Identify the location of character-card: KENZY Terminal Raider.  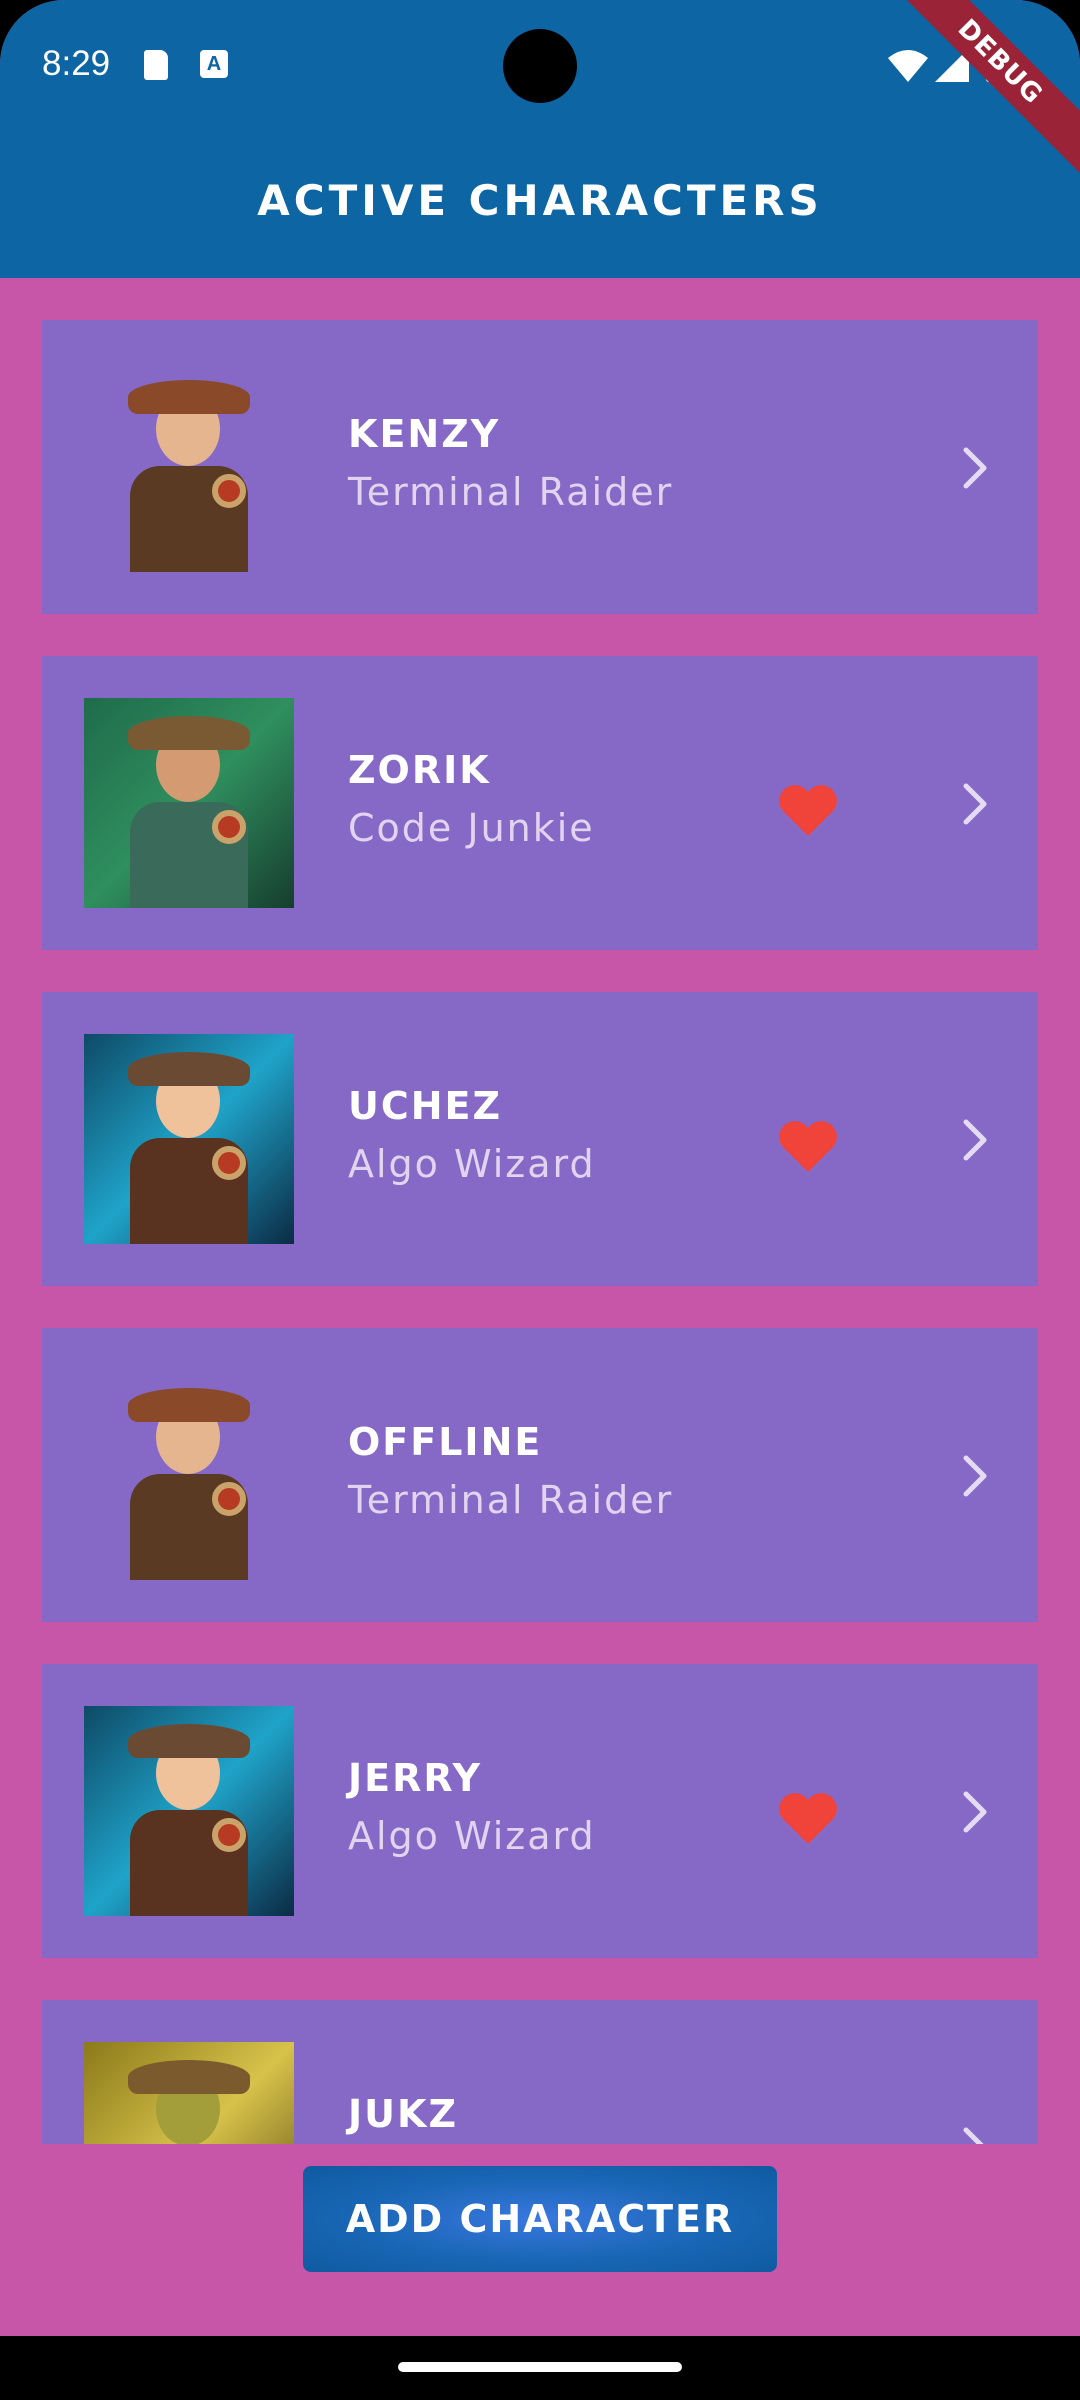
(540, 467).